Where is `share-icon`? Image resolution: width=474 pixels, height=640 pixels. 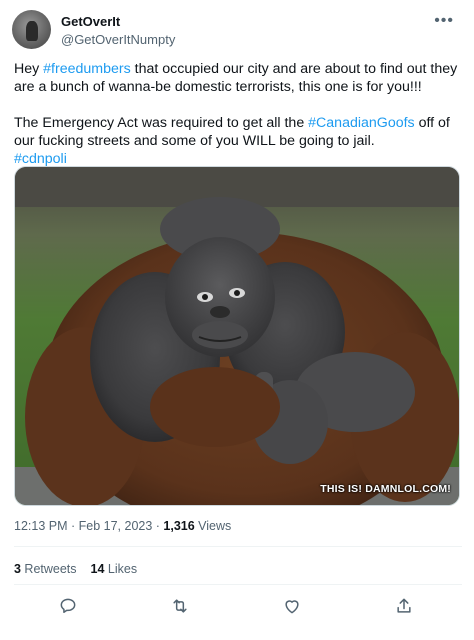 share-icon is located at coordinates (406, 608).